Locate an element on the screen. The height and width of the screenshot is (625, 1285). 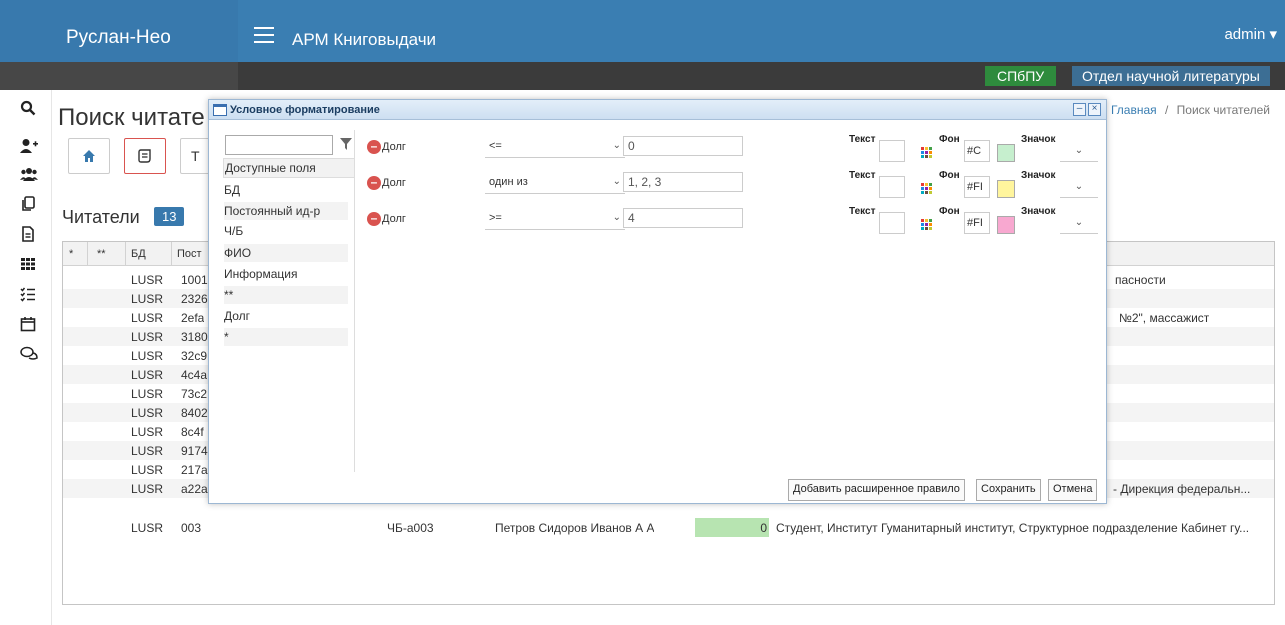
rule-operator-value: <= is located at coordinates (495, 146).